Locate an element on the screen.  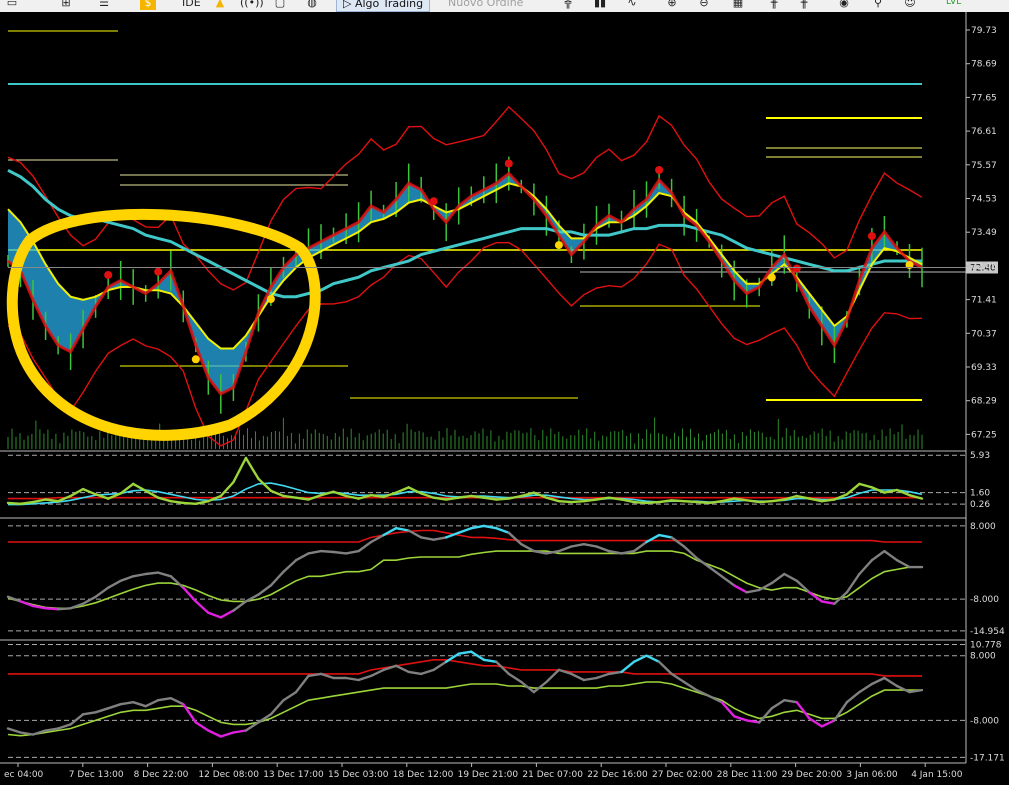
signal-icon: ((•)) is located at coordinates (252, 5).